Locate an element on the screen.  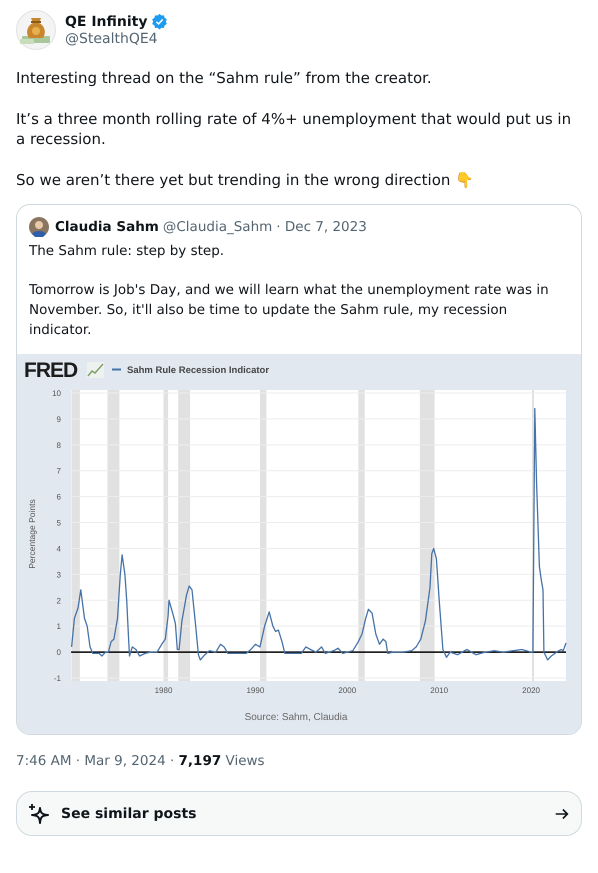
y-tick-label: 10 is located at coordinates (56, 393).